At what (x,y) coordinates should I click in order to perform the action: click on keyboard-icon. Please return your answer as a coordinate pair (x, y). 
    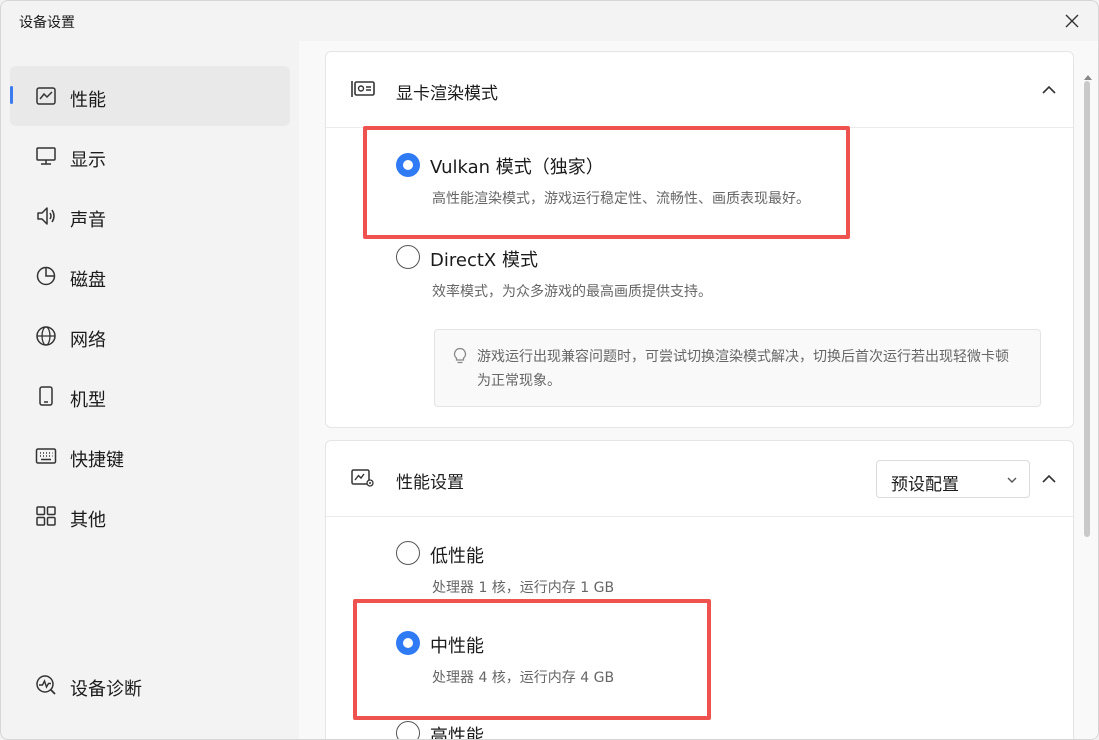
    Looking at the image, I should click on (46, 456).